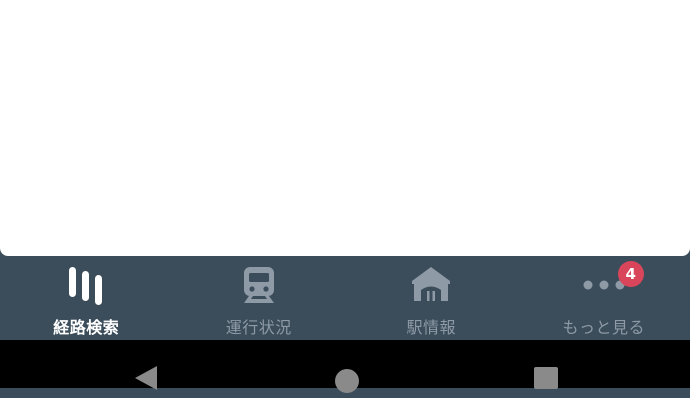  Describe the element at coordinates (259, 285) in the screenshot. I see `train-icon` at that location.